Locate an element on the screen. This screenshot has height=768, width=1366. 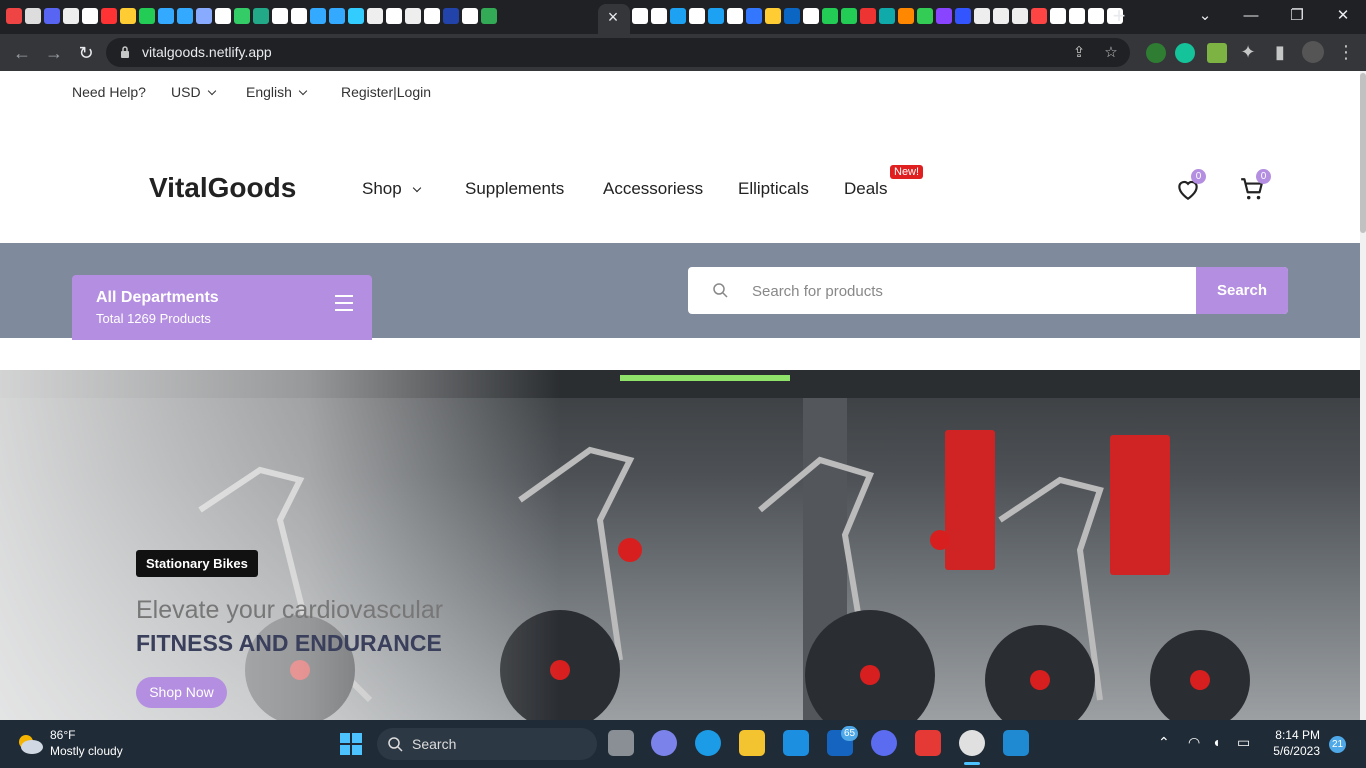
copilot-icon is located at coordinates (884, 743).